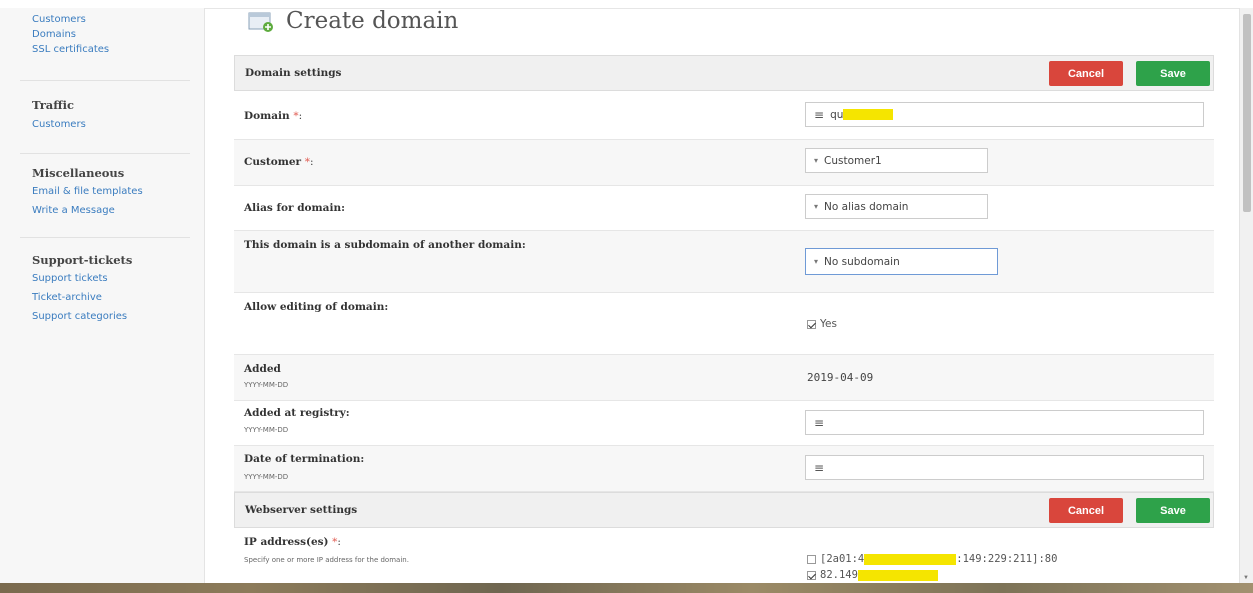 The height and width of the screenshot is (593, 1253). I want to click on ip-option-1-prefix: [2a01:4, so click(842, 559).